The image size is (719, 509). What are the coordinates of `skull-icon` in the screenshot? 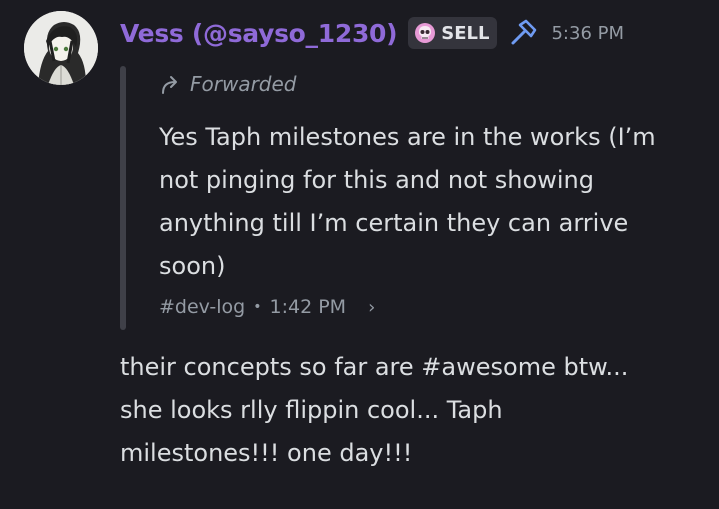 It's located at (425, 33).